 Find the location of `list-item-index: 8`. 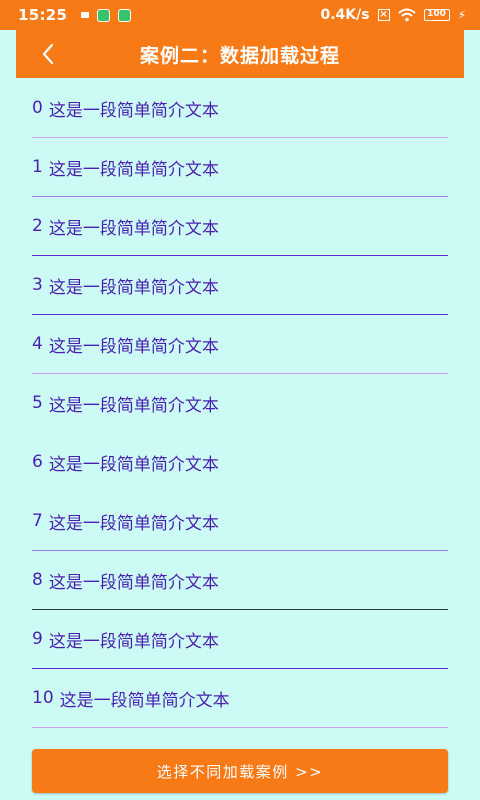

list-item-index: 8 is located at coordinates (37, 580).